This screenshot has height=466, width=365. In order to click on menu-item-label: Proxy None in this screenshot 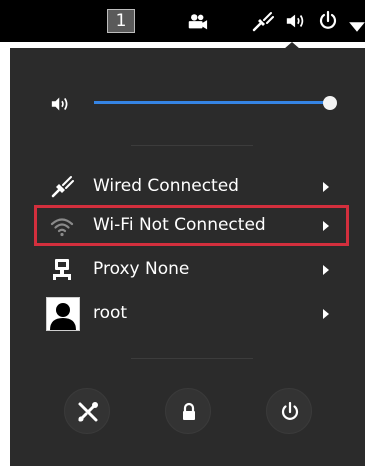, I will do `click(141, 269)`.